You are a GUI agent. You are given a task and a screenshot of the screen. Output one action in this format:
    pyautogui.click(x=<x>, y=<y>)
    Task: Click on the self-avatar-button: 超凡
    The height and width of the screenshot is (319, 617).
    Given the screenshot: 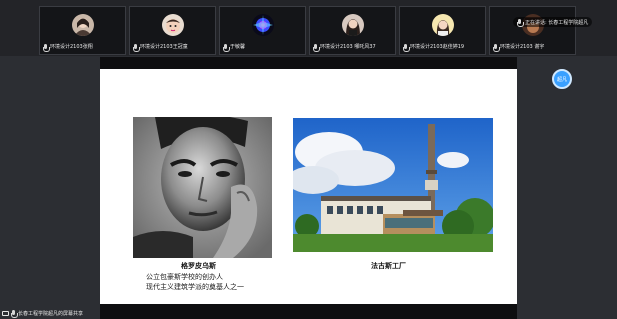 What is the action you would take?
    pyautogui.click(x=562, y=79)
    